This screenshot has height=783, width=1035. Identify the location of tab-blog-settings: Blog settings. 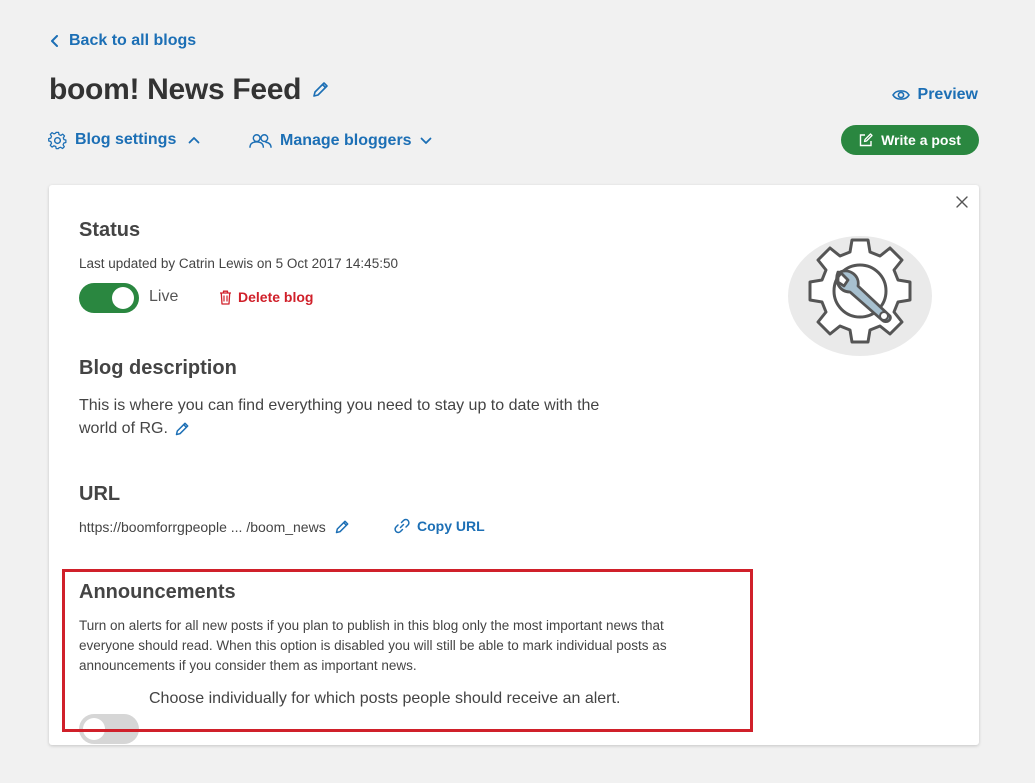
(124, 140).